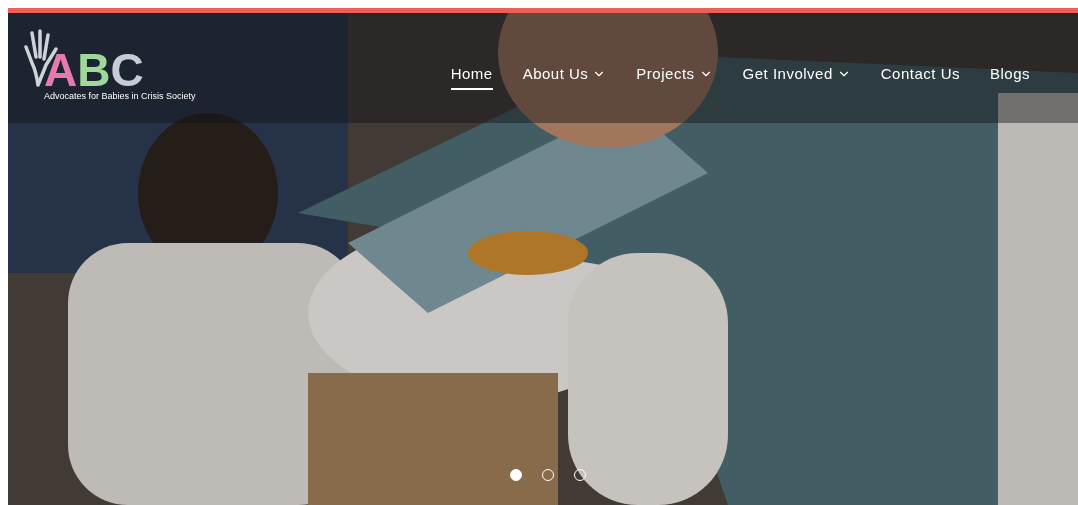 The height and width of the screenshot is (505, 1078). I want to click on nav-link: Get Involved, so click(796, 77).